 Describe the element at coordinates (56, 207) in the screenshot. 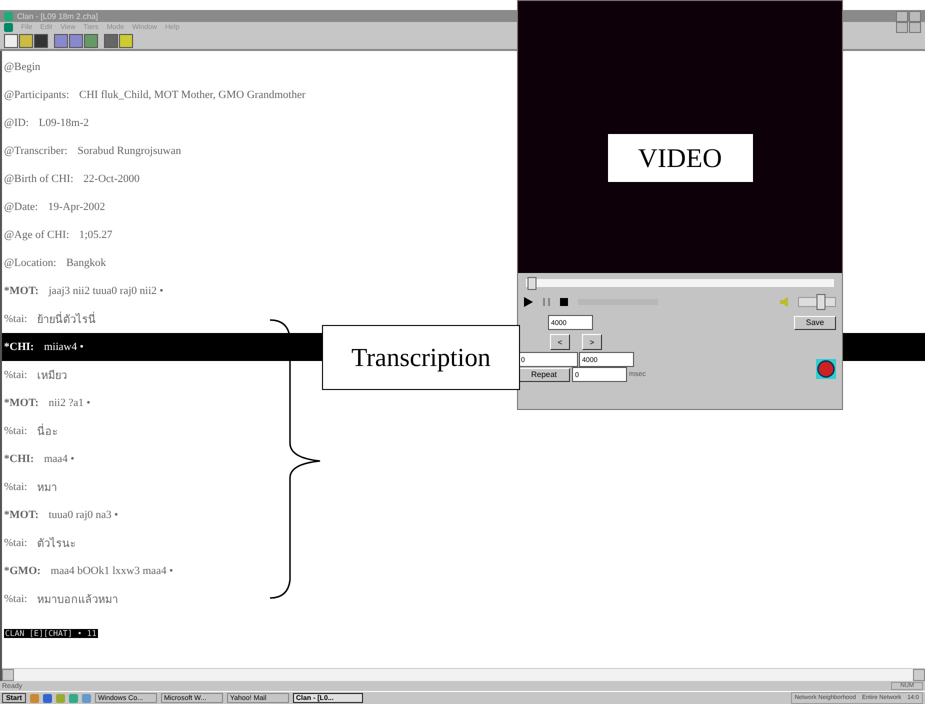

I see `transcript-line: @Date: 19-Apr-2002` at that location.